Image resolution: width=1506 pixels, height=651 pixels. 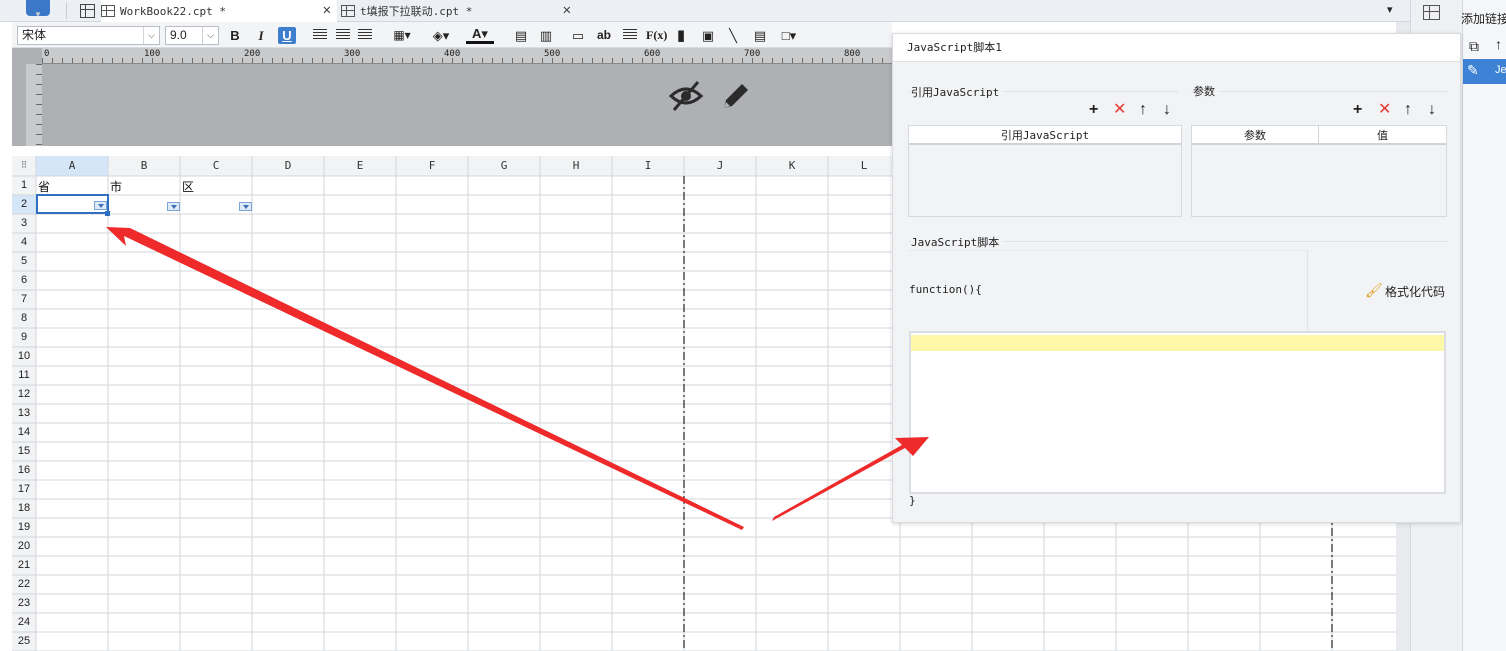 I want to click on column-header-l: L, so click(x=864, y=166).